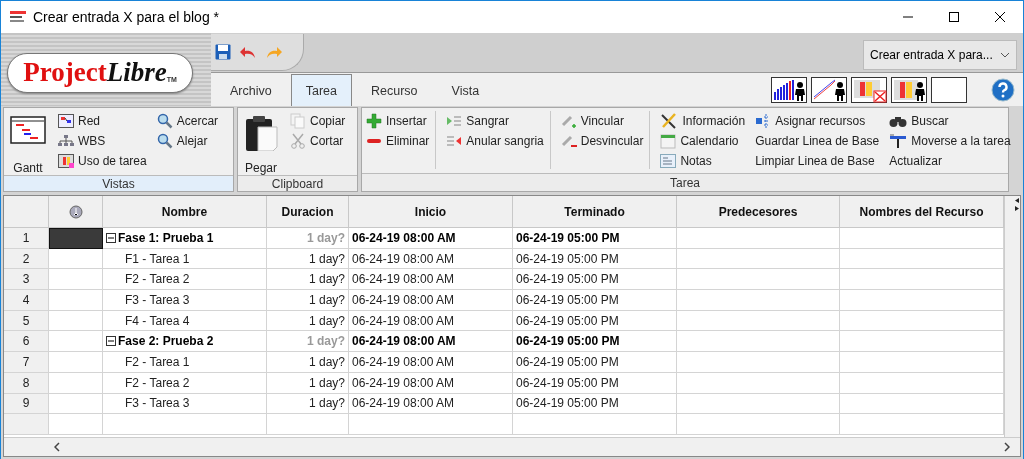  I want to click on task-name: F2 - Tarea 1, so click(157, 361).